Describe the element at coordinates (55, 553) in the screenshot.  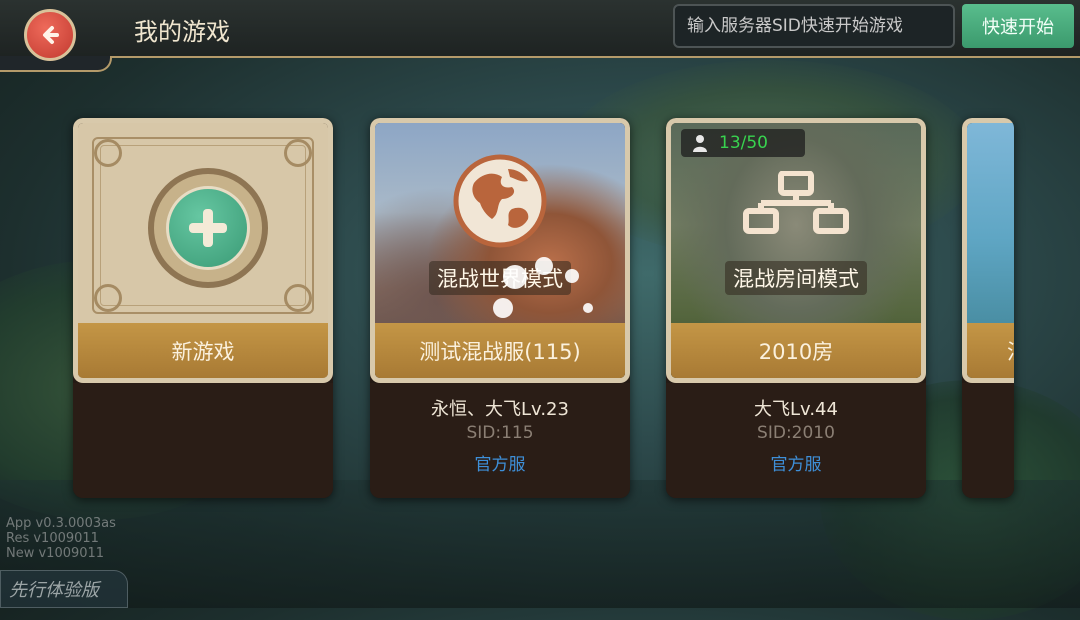
I see `new-version: New v1009011` at that location.